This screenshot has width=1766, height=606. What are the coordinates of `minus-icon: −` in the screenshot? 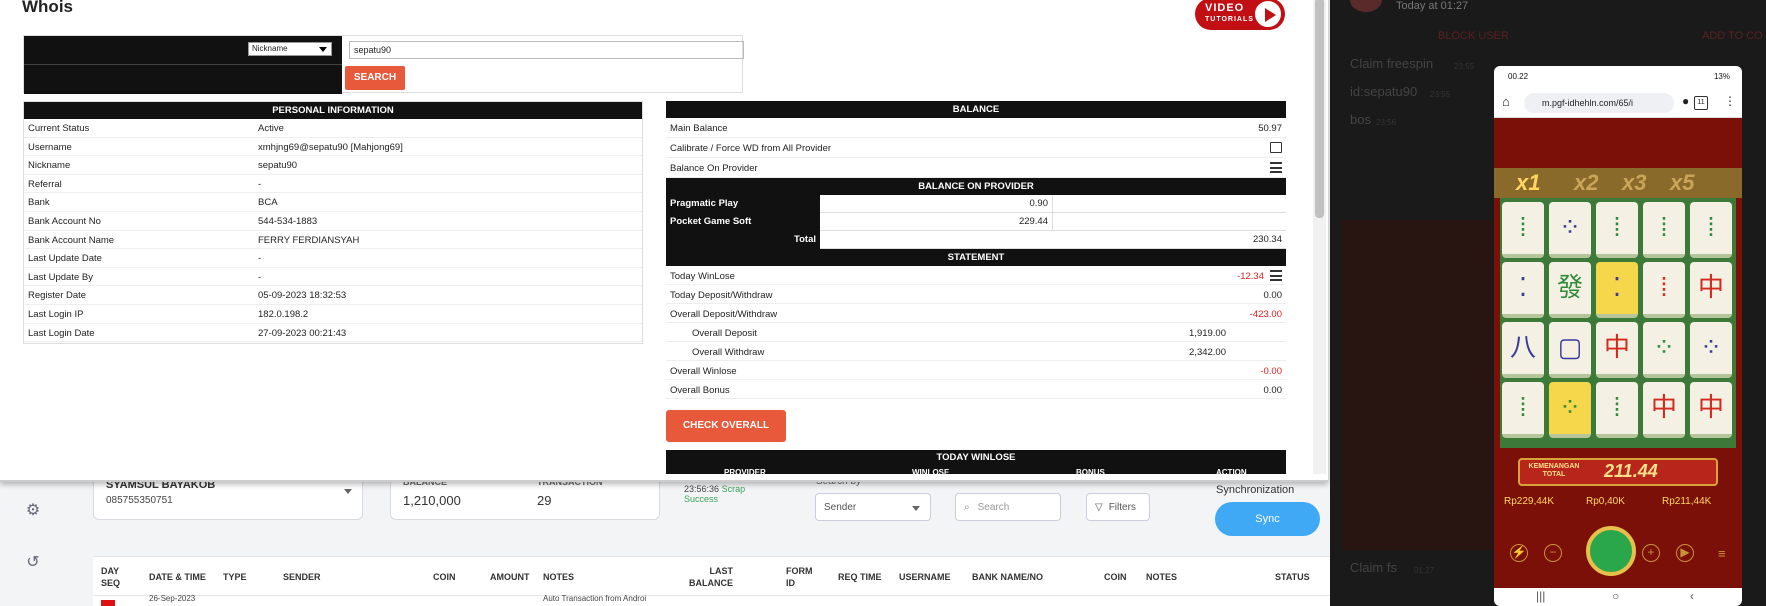 It's located at (1553, 553).